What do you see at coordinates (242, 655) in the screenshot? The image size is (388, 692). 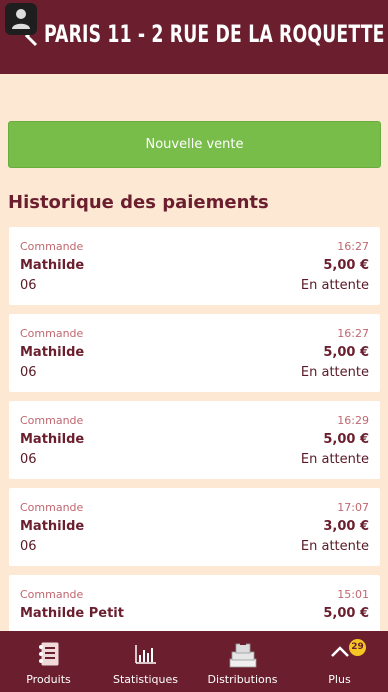 I see `distributions-stack-icon` at bounding box center [242, 655].